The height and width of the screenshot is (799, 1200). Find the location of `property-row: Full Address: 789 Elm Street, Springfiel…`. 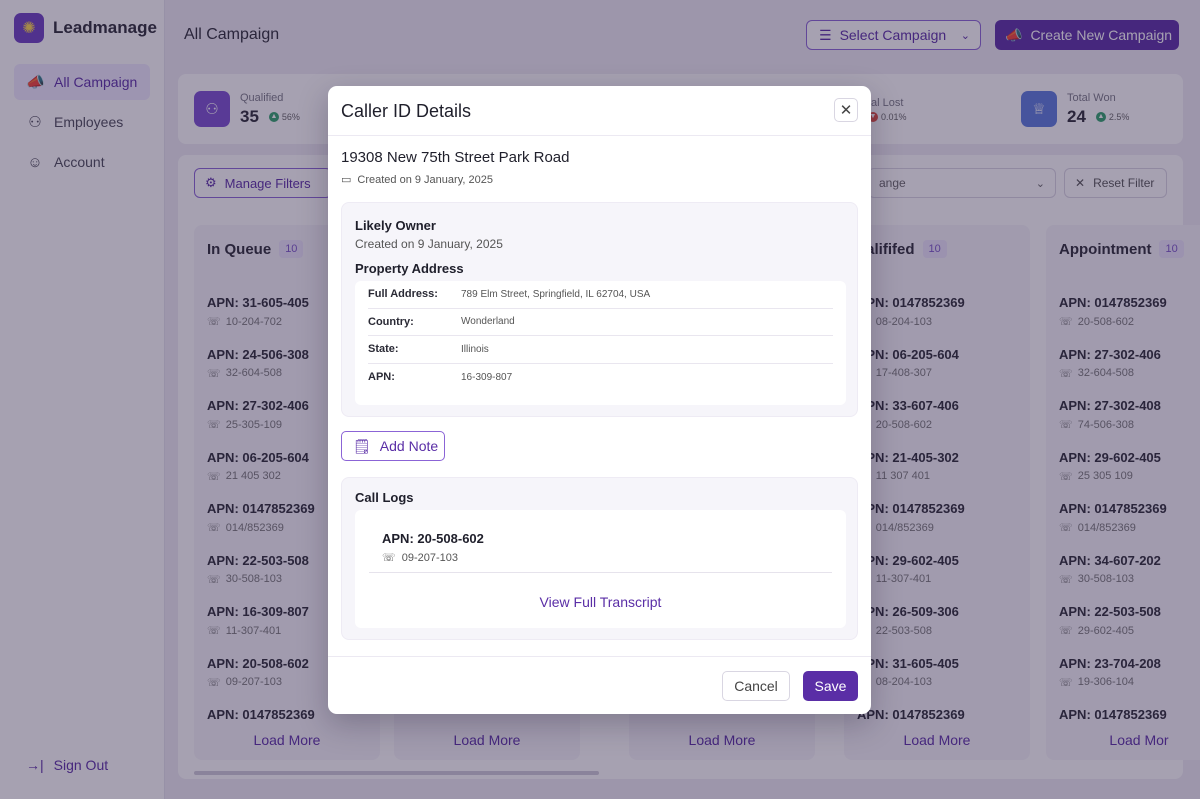

property-row: Full Address: 789 Elm Street, Springfiel… is located at coordinates (600, 295).